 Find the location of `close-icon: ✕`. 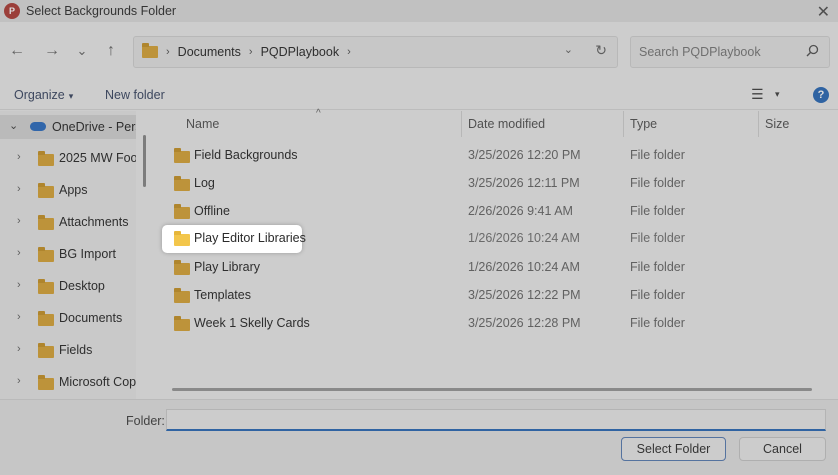

close-icon: ✕ is located at coordinates (823, 12).